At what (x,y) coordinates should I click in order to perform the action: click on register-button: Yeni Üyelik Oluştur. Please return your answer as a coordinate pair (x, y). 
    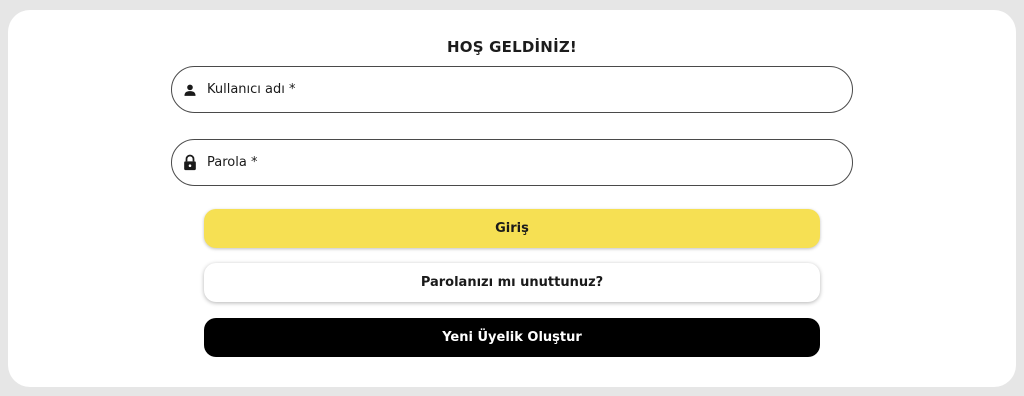
    Looking at the image, I should click on (512, 337).